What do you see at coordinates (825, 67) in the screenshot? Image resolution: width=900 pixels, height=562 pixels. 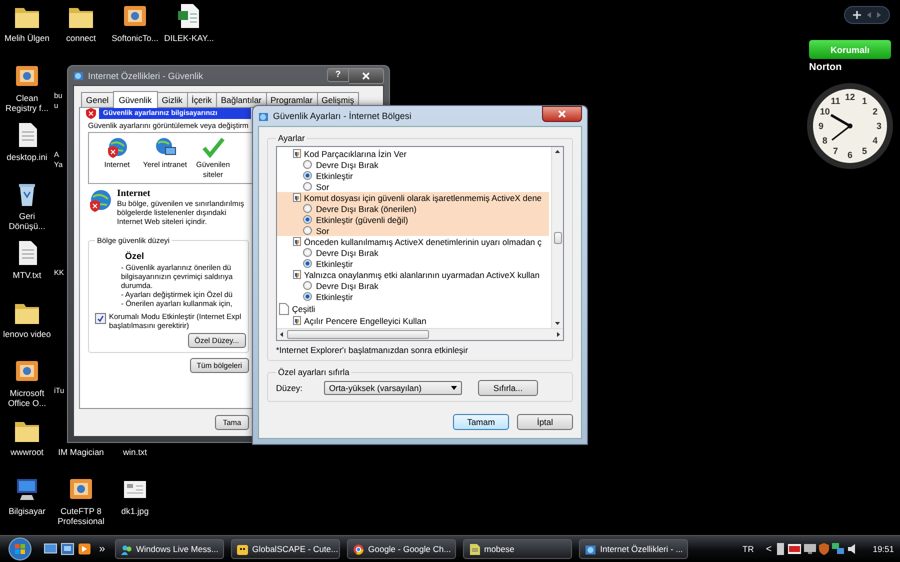 I see `brand-logo-text: Norton` at bounding box center [825, 67].